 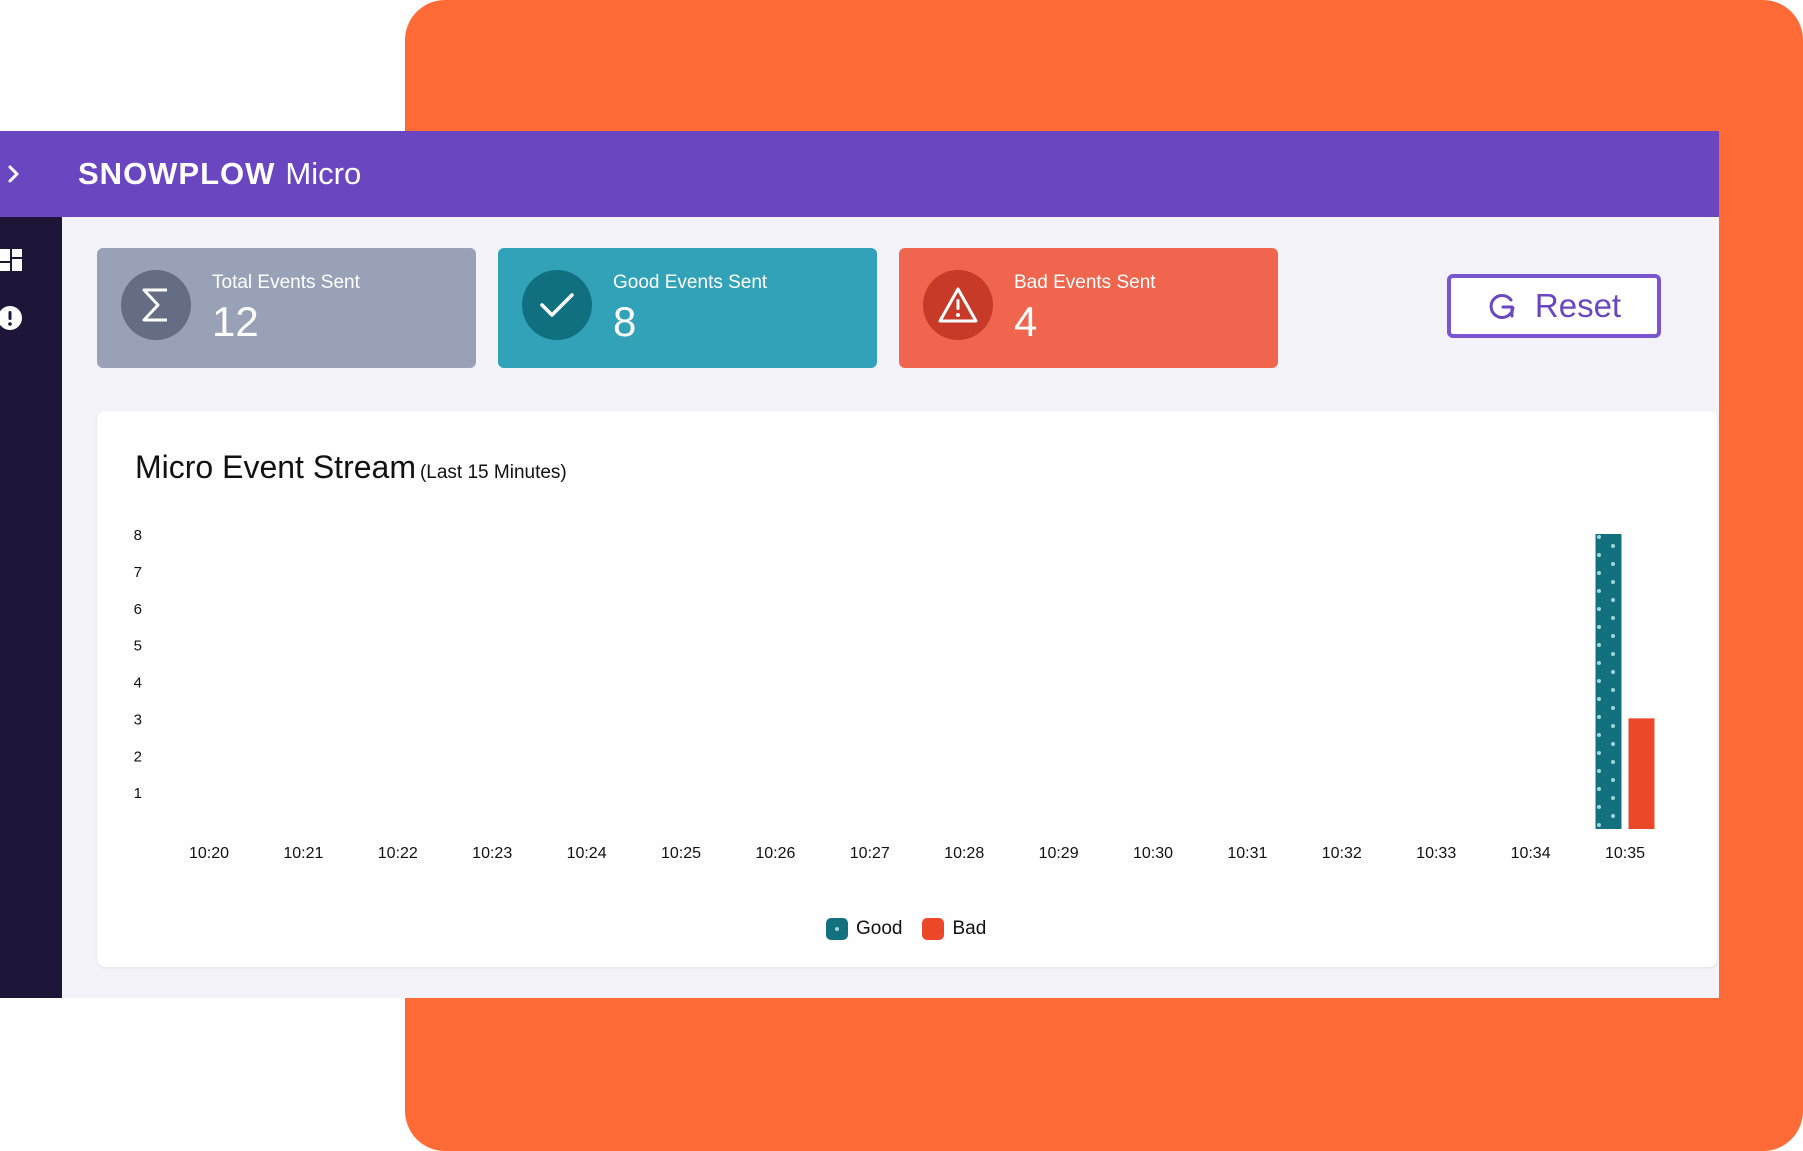 I want to click on bad-events-value: 4, so click(x=1026, y=321).